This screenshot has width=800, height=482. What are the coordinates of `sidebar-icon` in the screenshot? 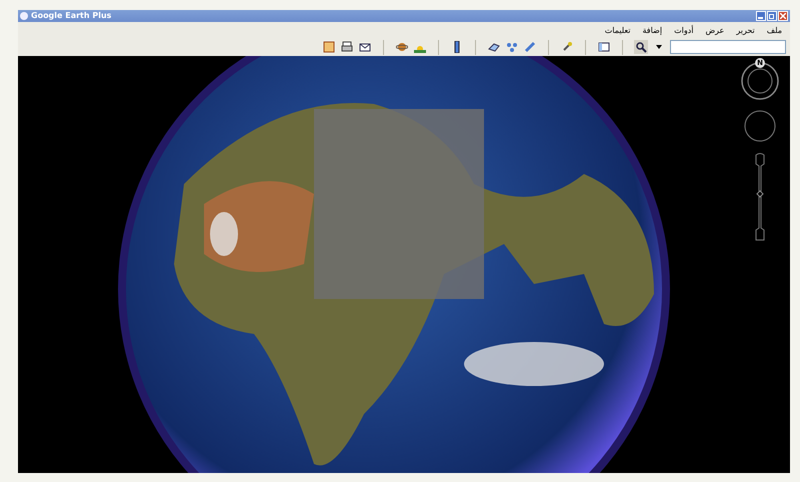 It's located at (604, 47).